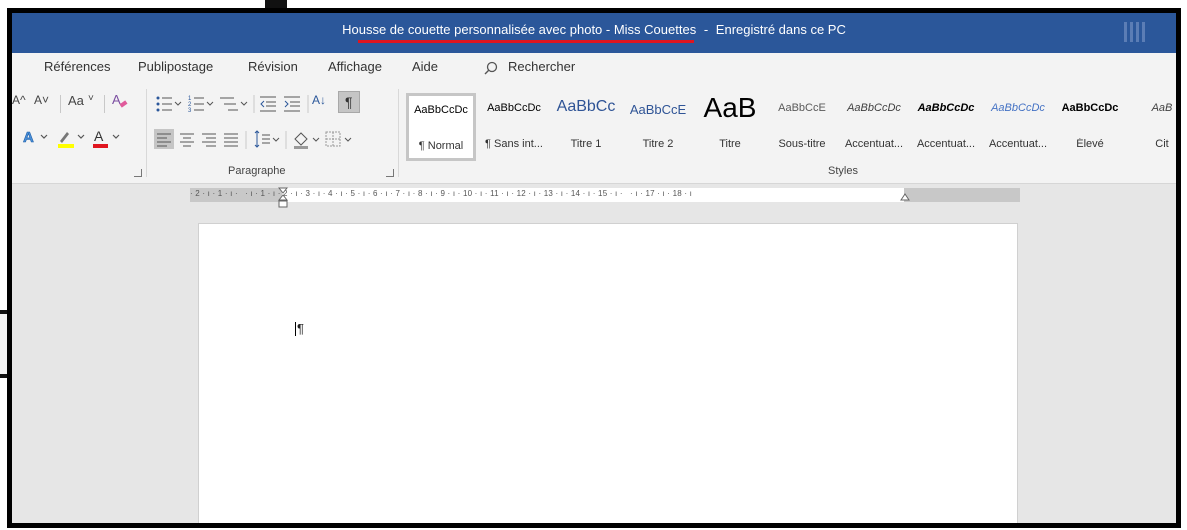 Image resolution: width=1187 pixels, height=530 pixels. Describe the element at coordinates (425, 66) in the screenshot. I see `tab-aide: Aide` at that location.